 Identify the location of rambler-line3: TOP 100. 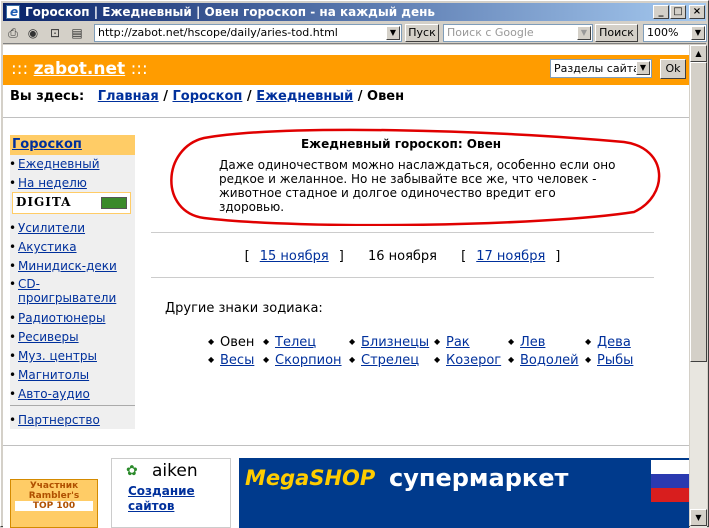
(54, 506).